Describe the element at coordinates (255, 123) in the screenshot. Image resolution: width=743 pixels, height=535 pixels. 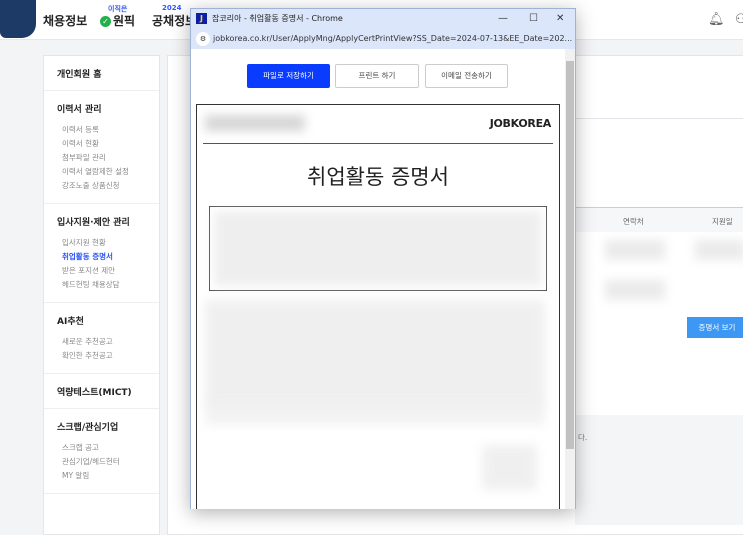
I see `blurred-header` at that location.